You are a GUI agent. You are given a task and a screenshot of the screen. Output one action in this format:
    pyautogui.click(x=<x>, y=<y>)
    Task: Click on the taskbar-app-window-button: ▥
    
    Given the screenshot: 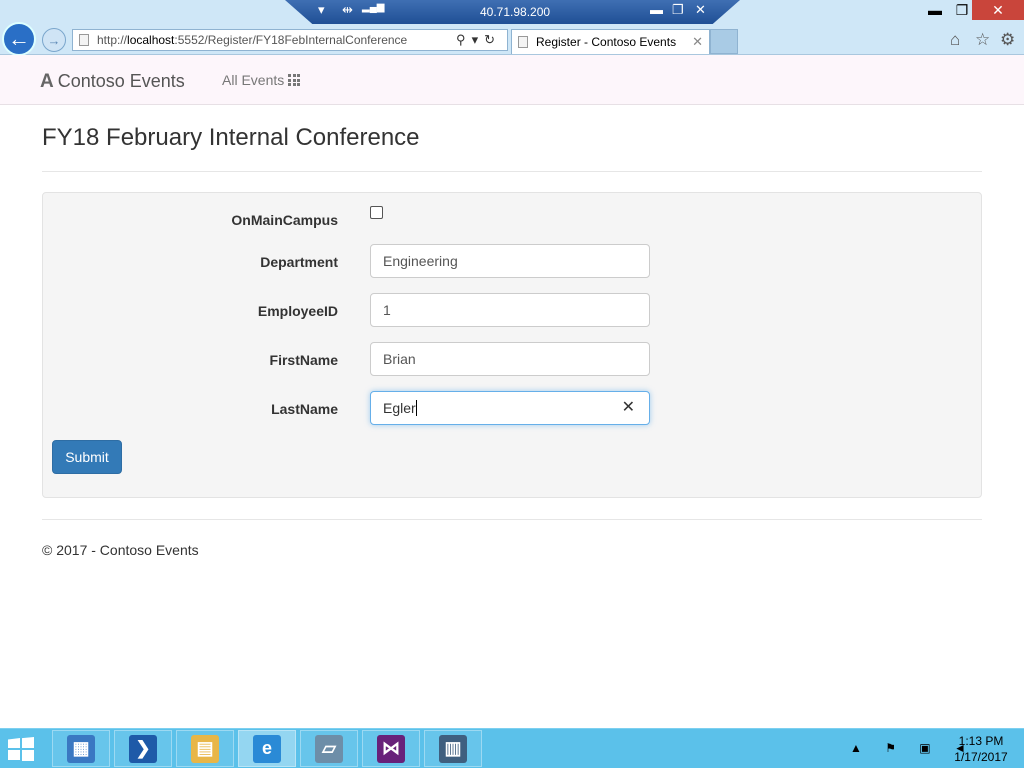 What is the action you would take?
    pyautogui.click(x=453, y=748)
    